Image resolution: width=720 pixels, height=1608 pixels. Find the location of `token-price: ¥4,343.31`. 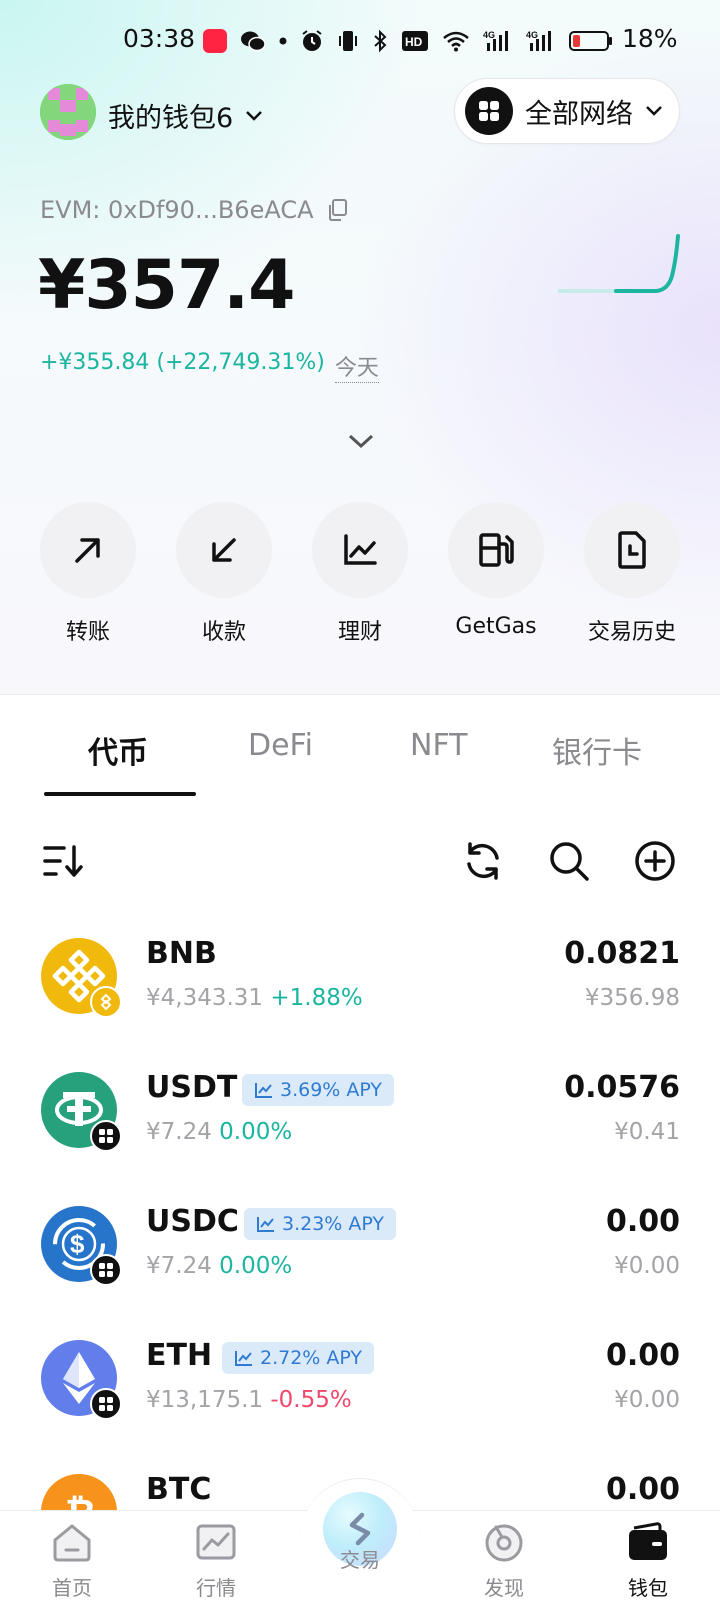

token-price: ¥4,343.31 is located at coordinates (205, 998).